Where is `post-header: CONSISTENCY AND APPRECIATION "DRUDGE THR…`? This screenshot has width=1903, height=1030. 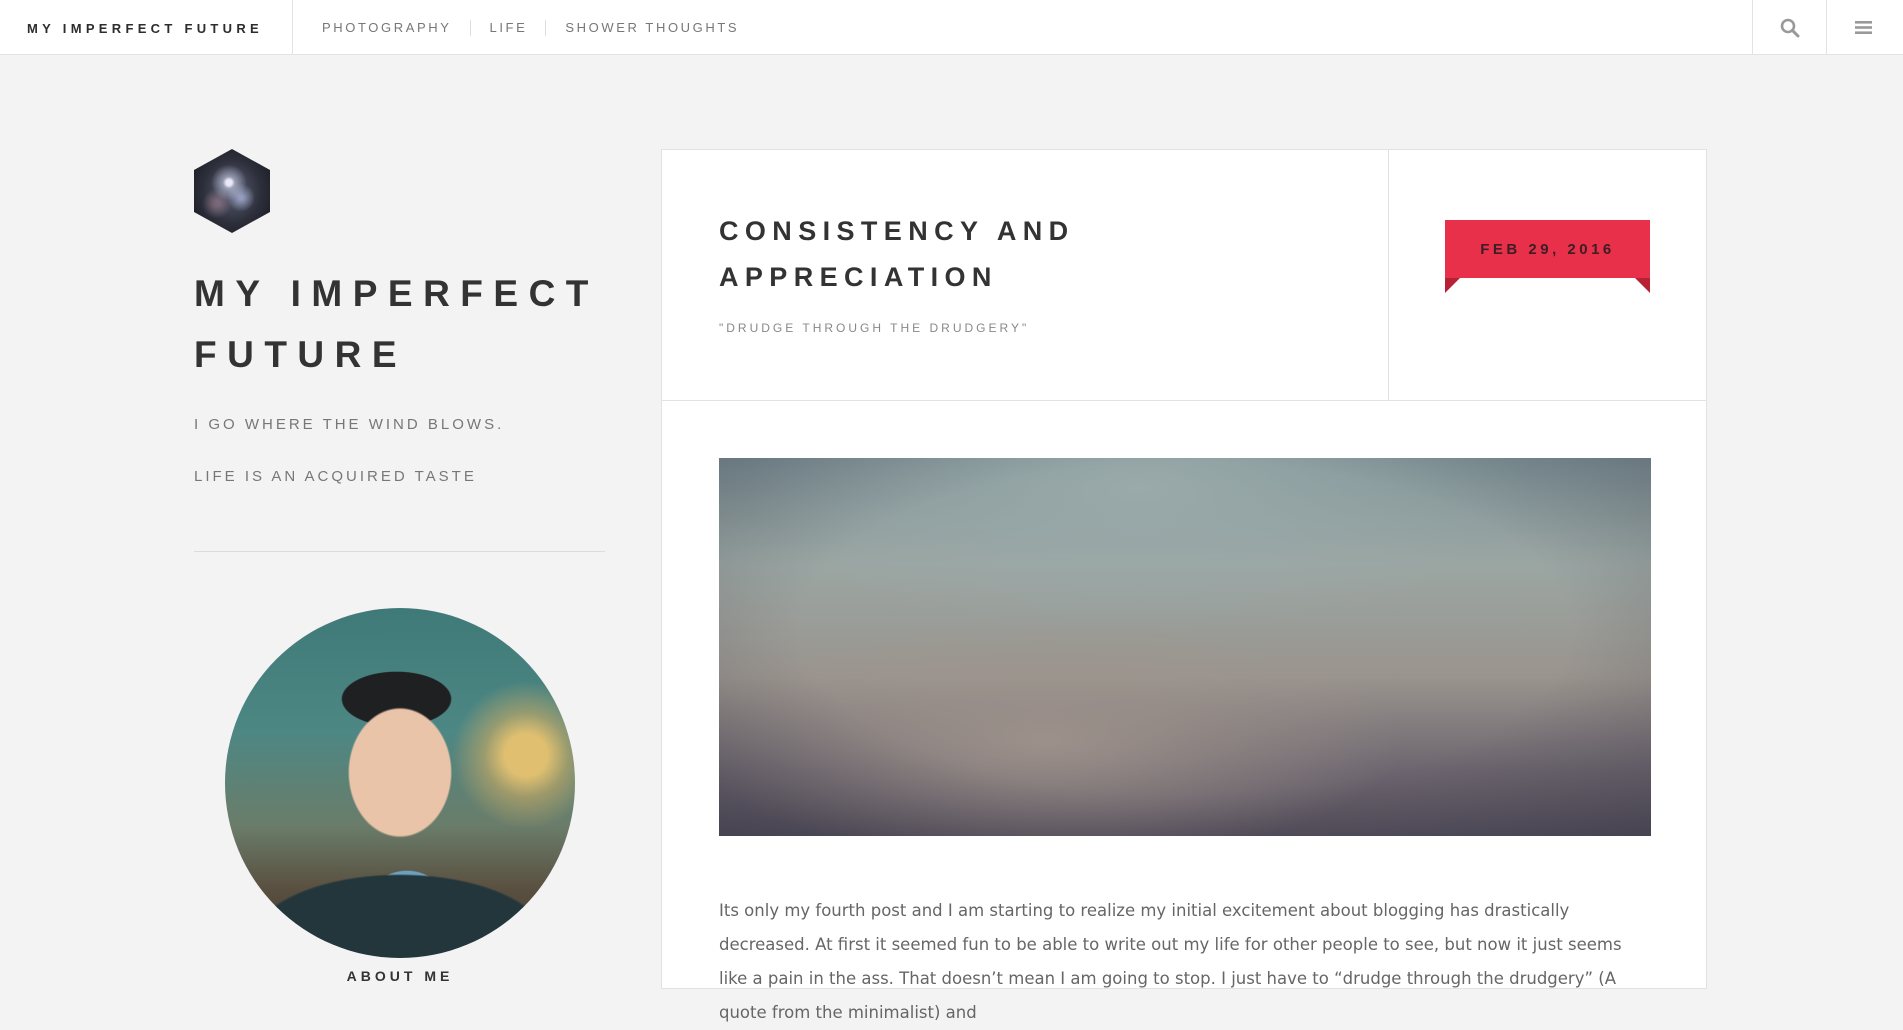 post-header: CONSISTENCY AND APPRECIATION "DRUDGE THR… is located at coordinates (1184, 275).